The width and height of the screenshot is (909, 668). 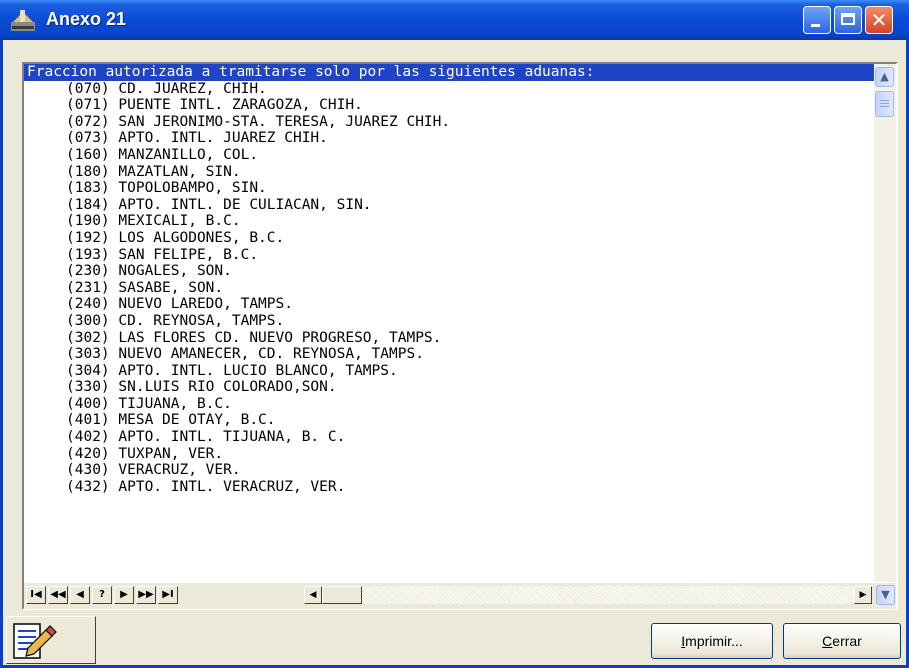 I want to click on scroll-down-button: ▼, so click(x=885, y=595).